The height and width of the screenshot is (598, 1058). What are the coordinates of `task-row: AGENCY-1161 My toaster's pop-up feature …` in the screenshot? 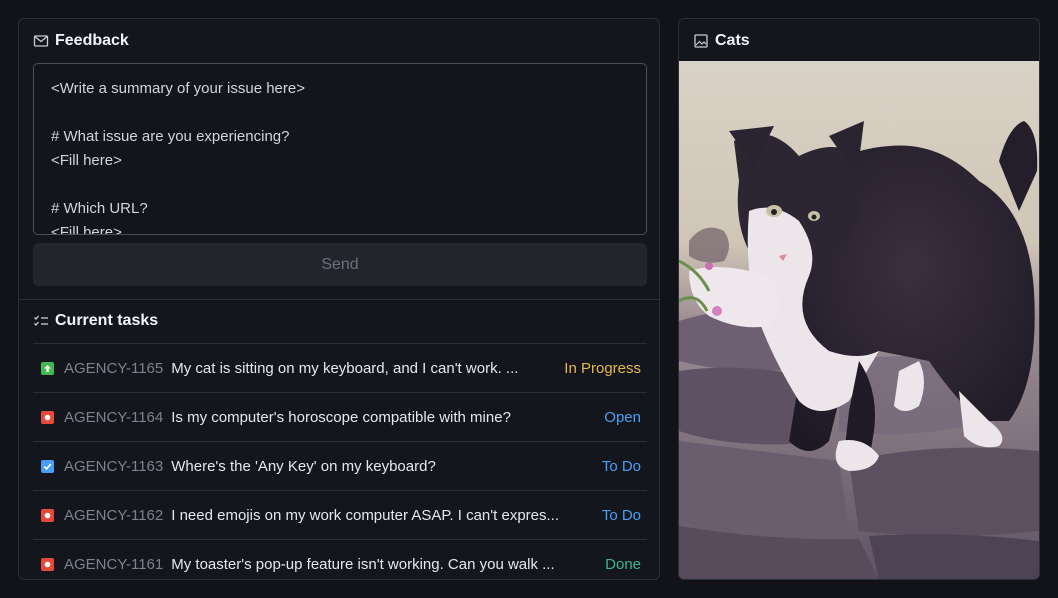 It's located at (340, 559).